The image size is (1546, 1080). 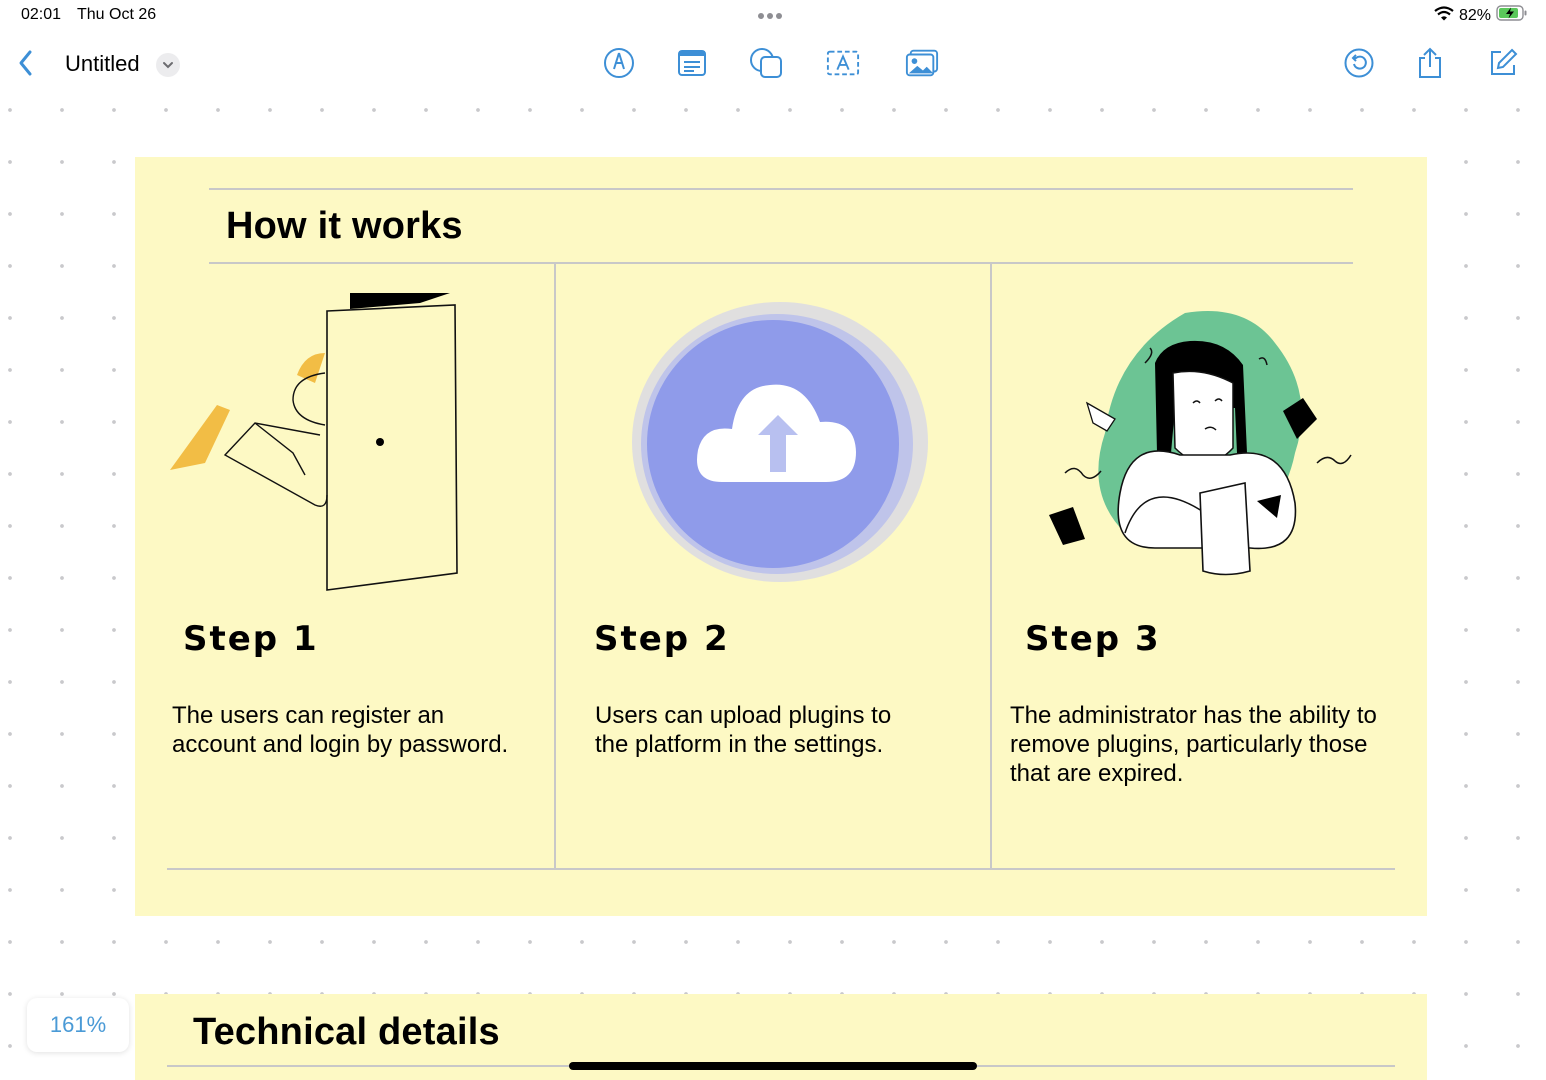 I want to click on battery-percent: 82%, so click(x=1474, y=15).